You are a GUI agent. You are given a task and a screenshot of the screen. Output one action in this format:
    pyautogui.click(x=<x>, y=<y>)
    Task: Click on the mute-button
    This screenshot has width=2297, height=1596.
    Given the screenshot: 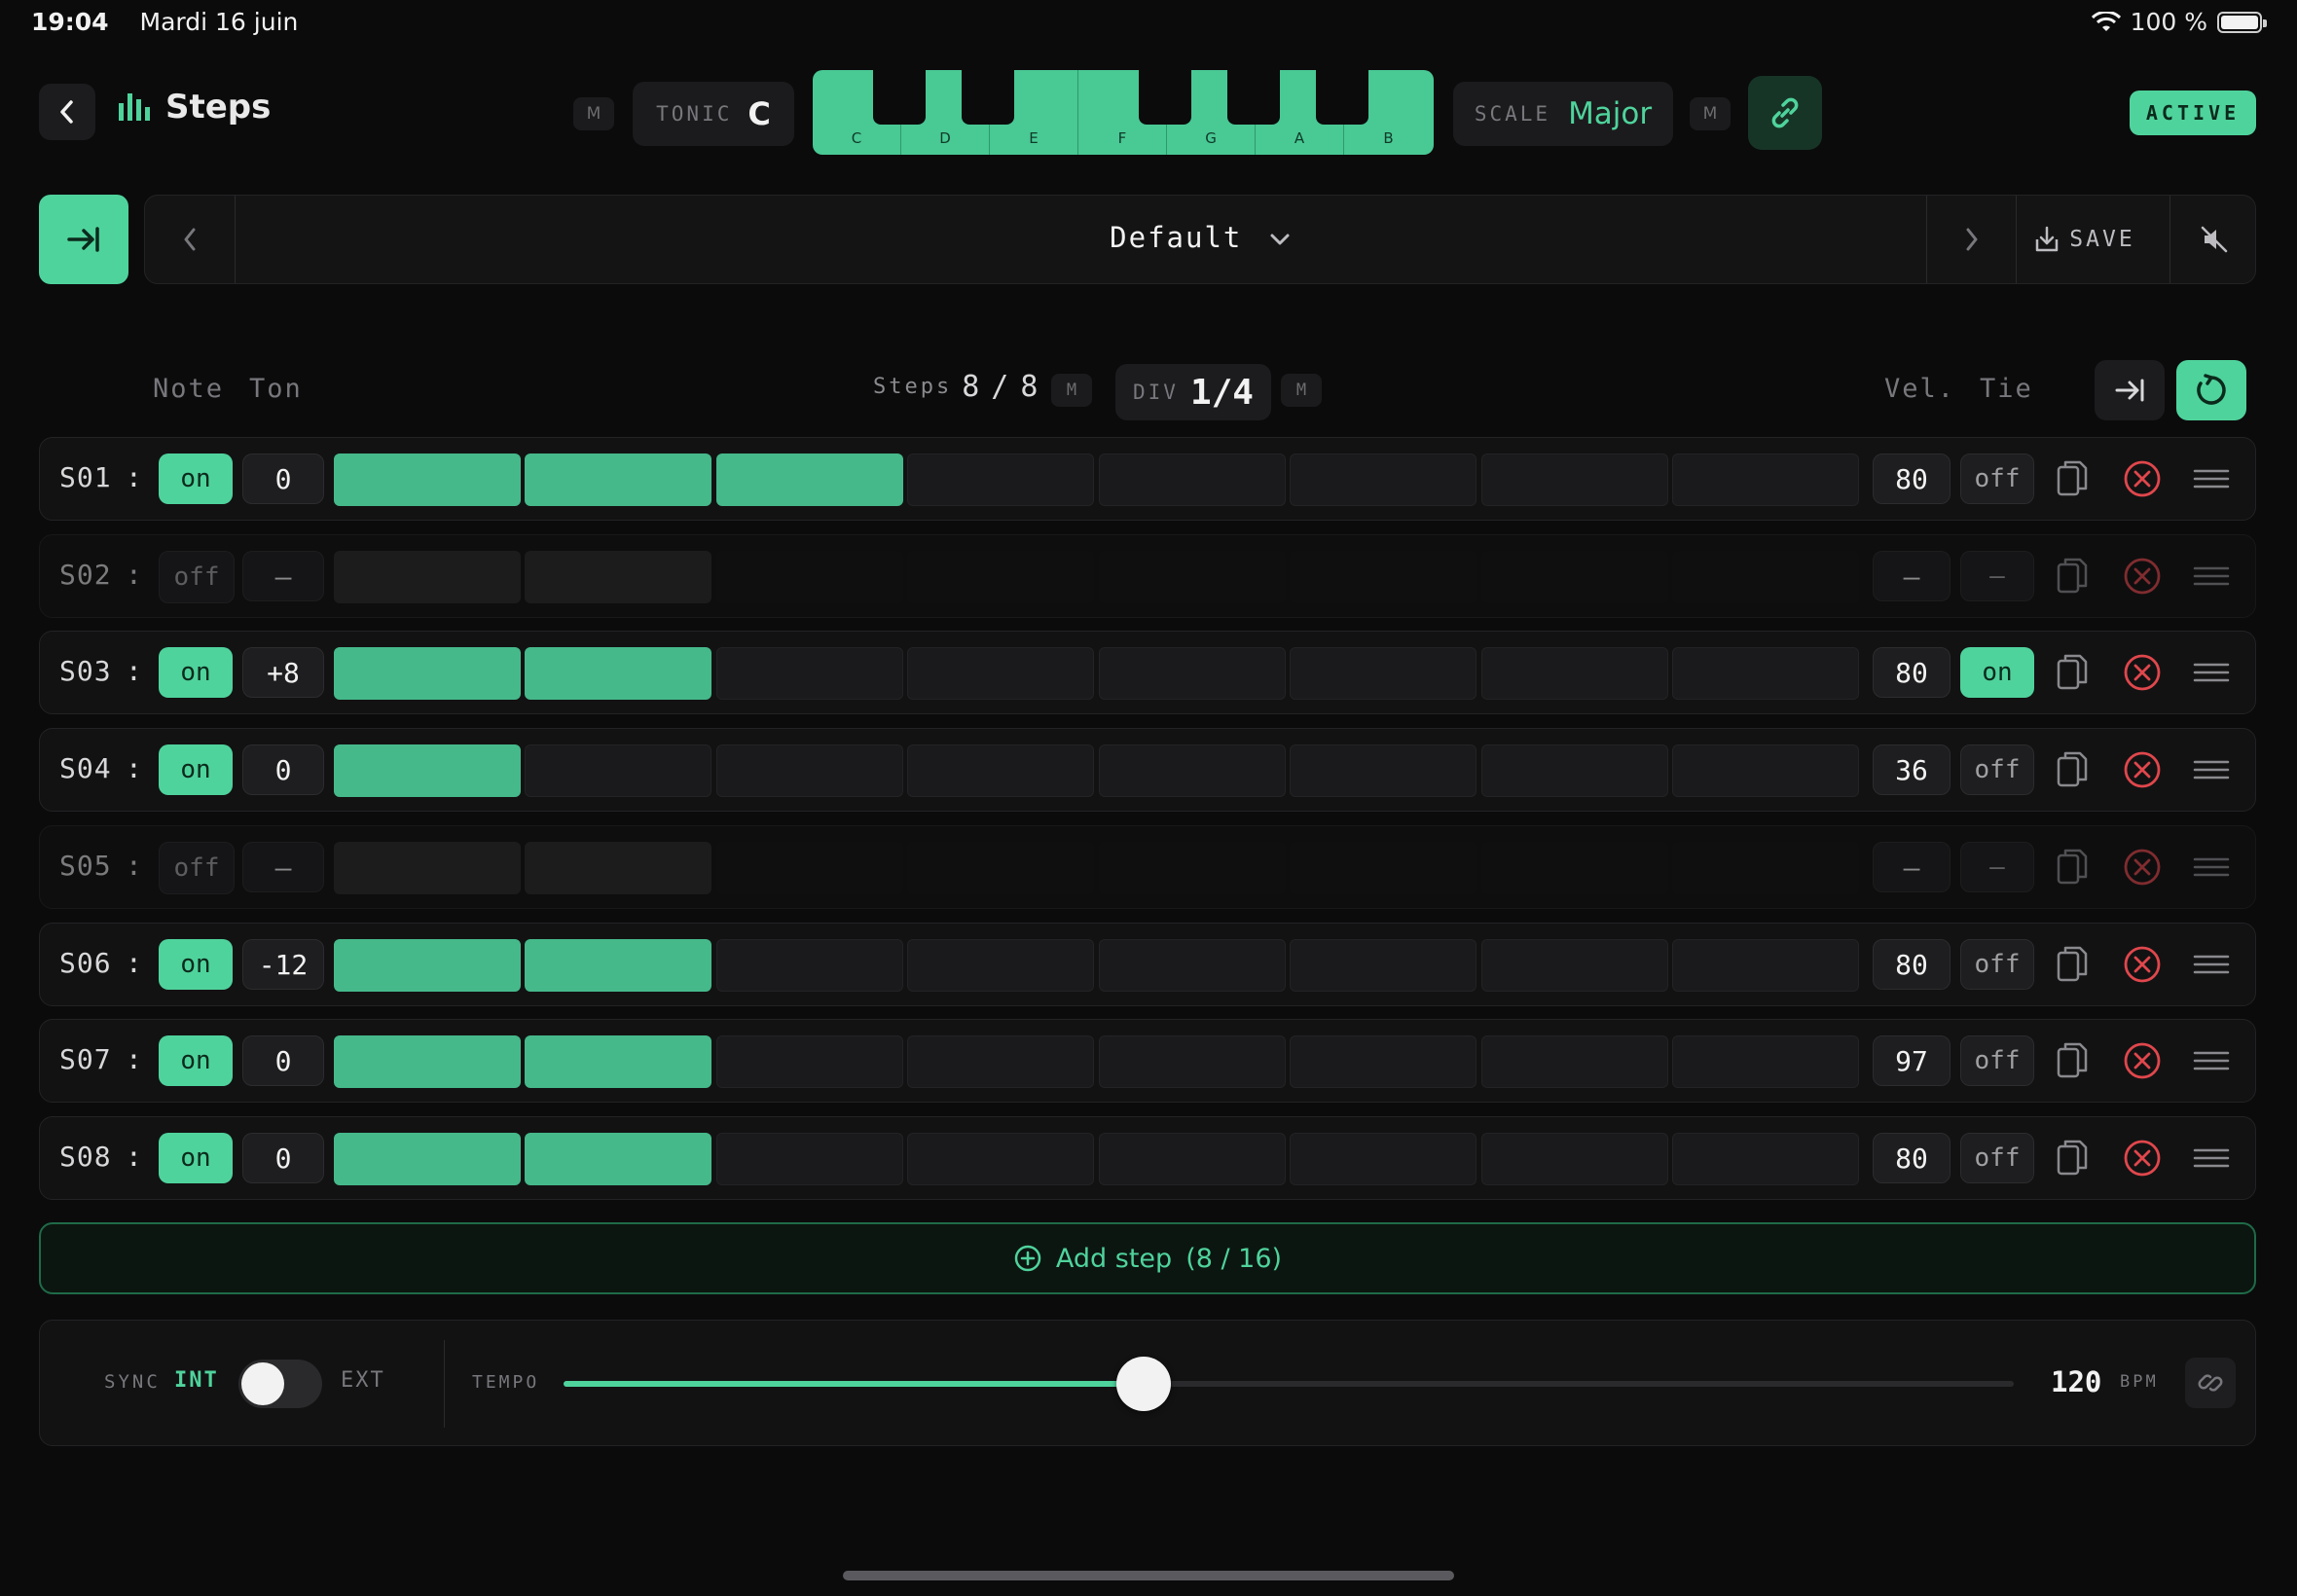 What is the action you would take?
    pyautogui.click(x=2214, y=239)
    